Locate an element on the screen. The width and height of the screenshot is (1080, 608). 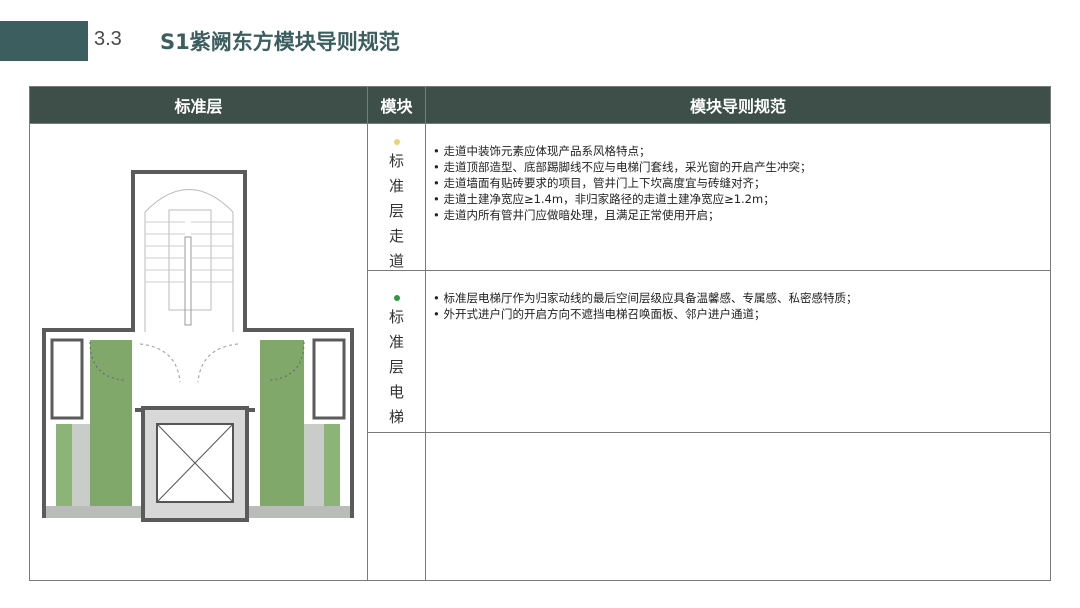
column-header-guidelines: 模块导则规范 is located at coordinates (738, 105).